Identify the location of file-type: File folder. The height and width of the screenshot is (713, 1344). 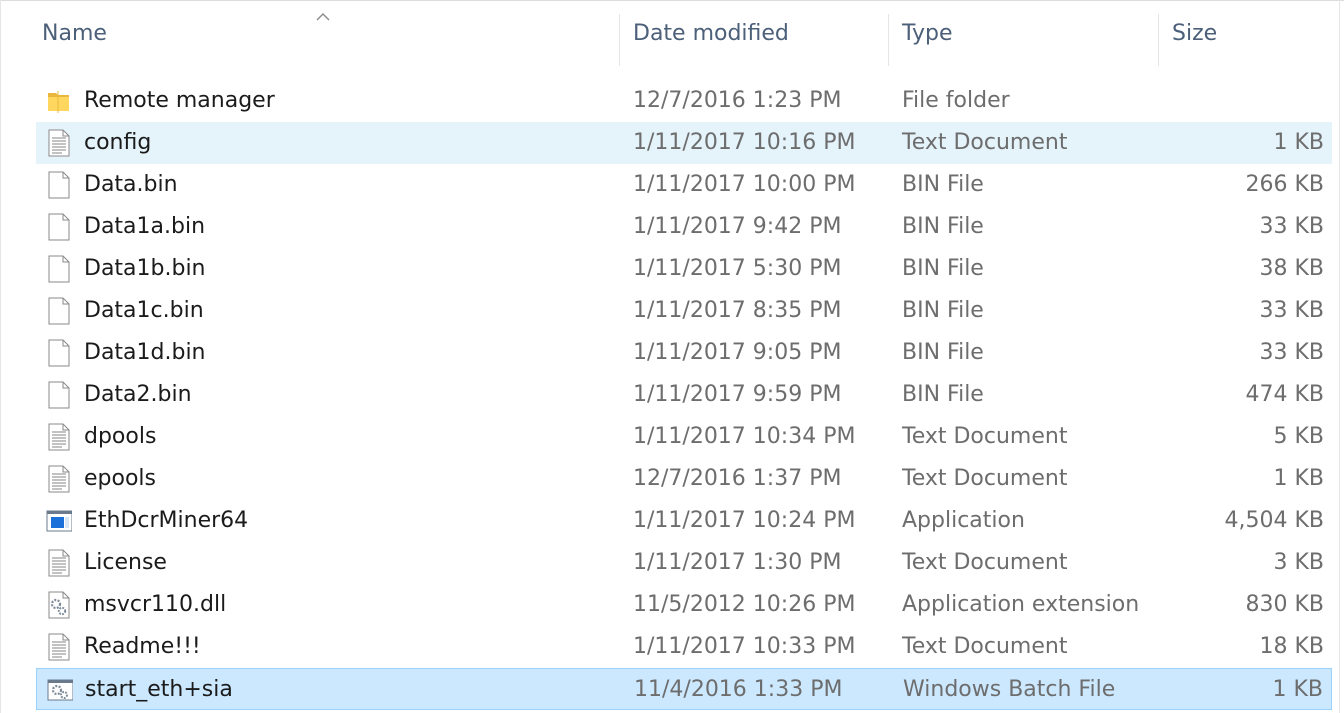
(956, 100).